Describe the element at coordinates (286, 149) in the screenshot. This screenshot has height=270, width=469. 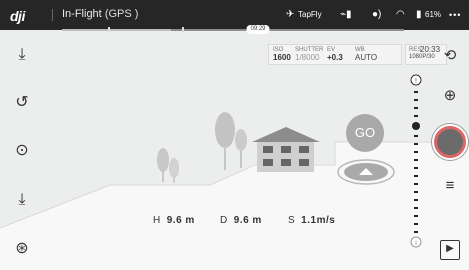
I see `house` at that location.